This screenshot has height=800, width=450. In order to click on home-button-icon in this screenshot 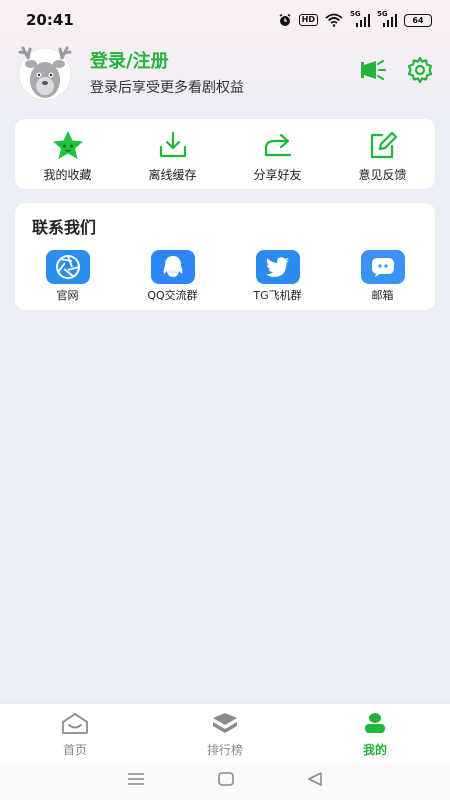, I will do `click(226, 780)`.